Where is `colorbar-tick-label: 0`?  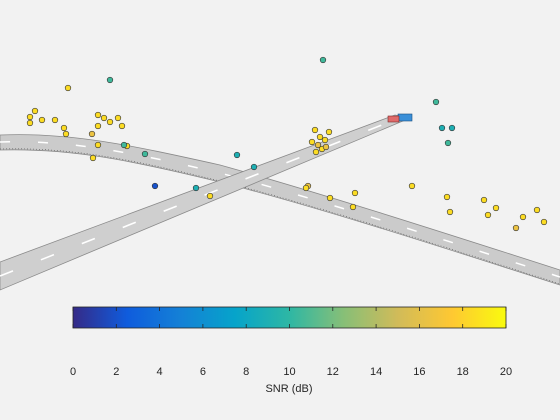 colorbar-tick-label: 0 is located at coordinates (73, 372).